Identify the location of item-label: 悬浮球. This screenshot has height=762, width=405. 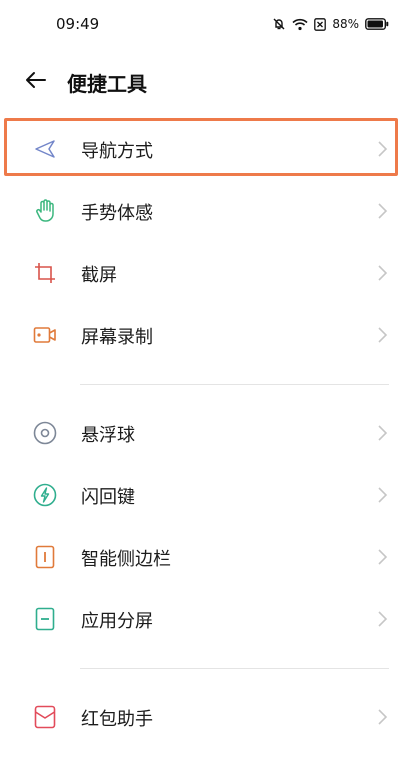
(108, 435).